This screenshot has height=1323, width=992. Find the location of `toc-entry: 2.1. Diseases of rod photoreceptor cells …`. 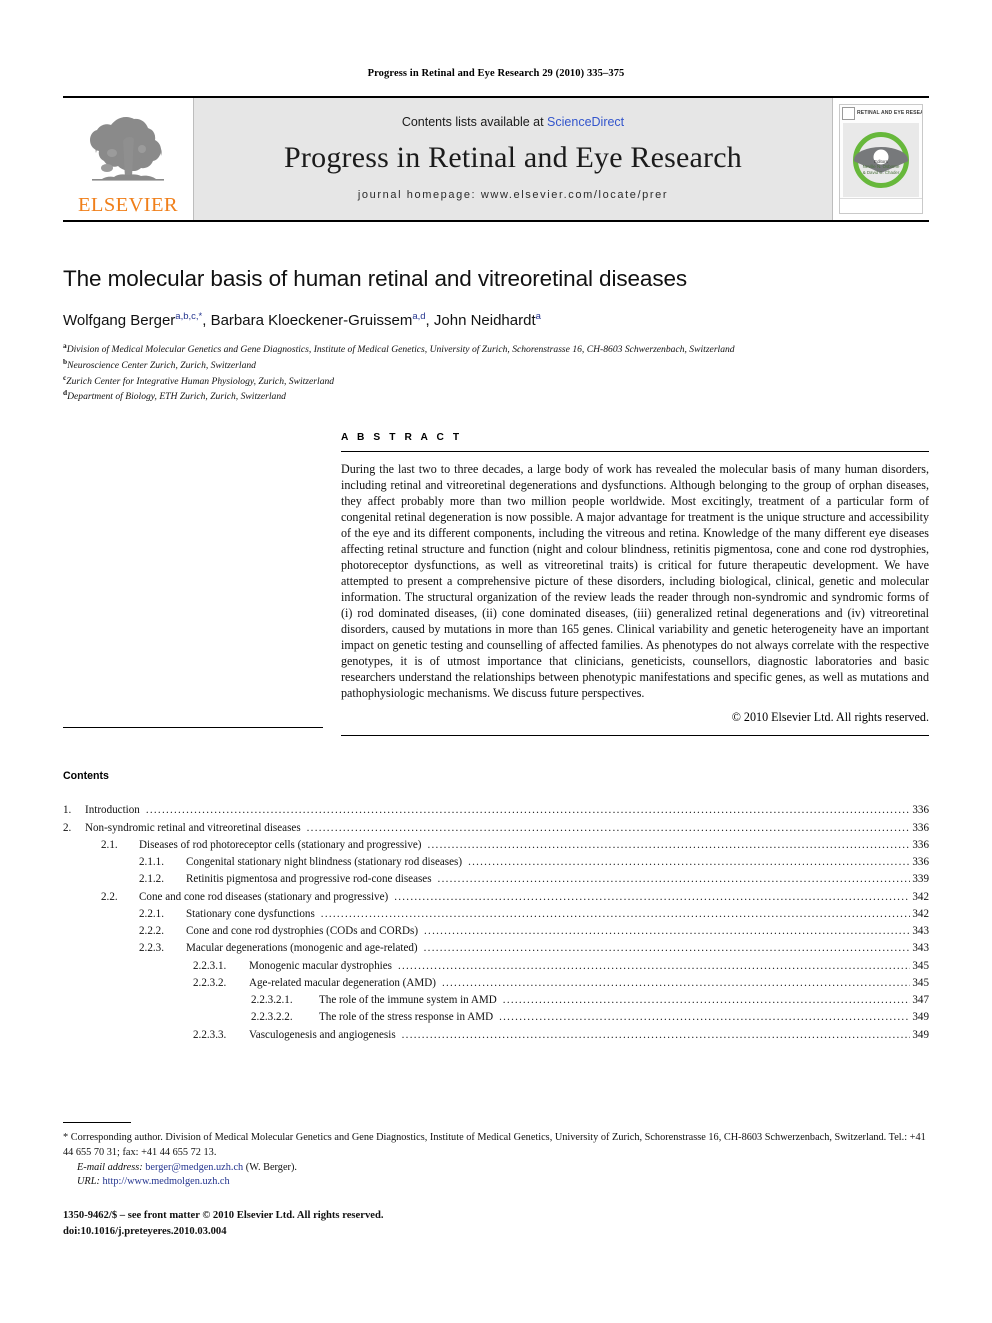

toc-entry: 2.1. Diseases of rod photoreceptor cells … is located at coordinates (496, 845).